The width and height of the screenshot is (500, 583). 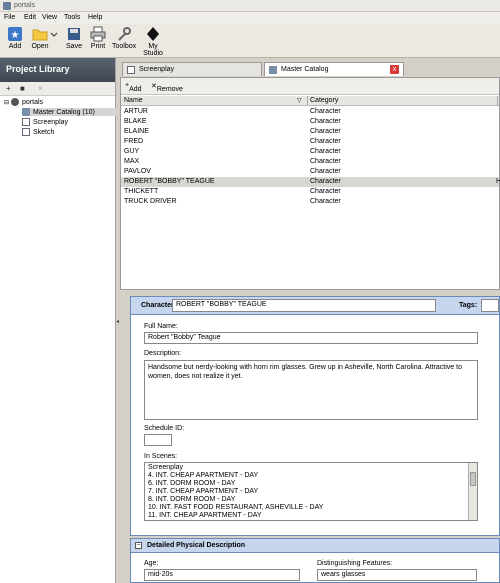 What do you see at coordinates (315, 546) in the screenshot?
I see `physical-description-header: – Detailed Physical Description` at bounding box center [315, 546].